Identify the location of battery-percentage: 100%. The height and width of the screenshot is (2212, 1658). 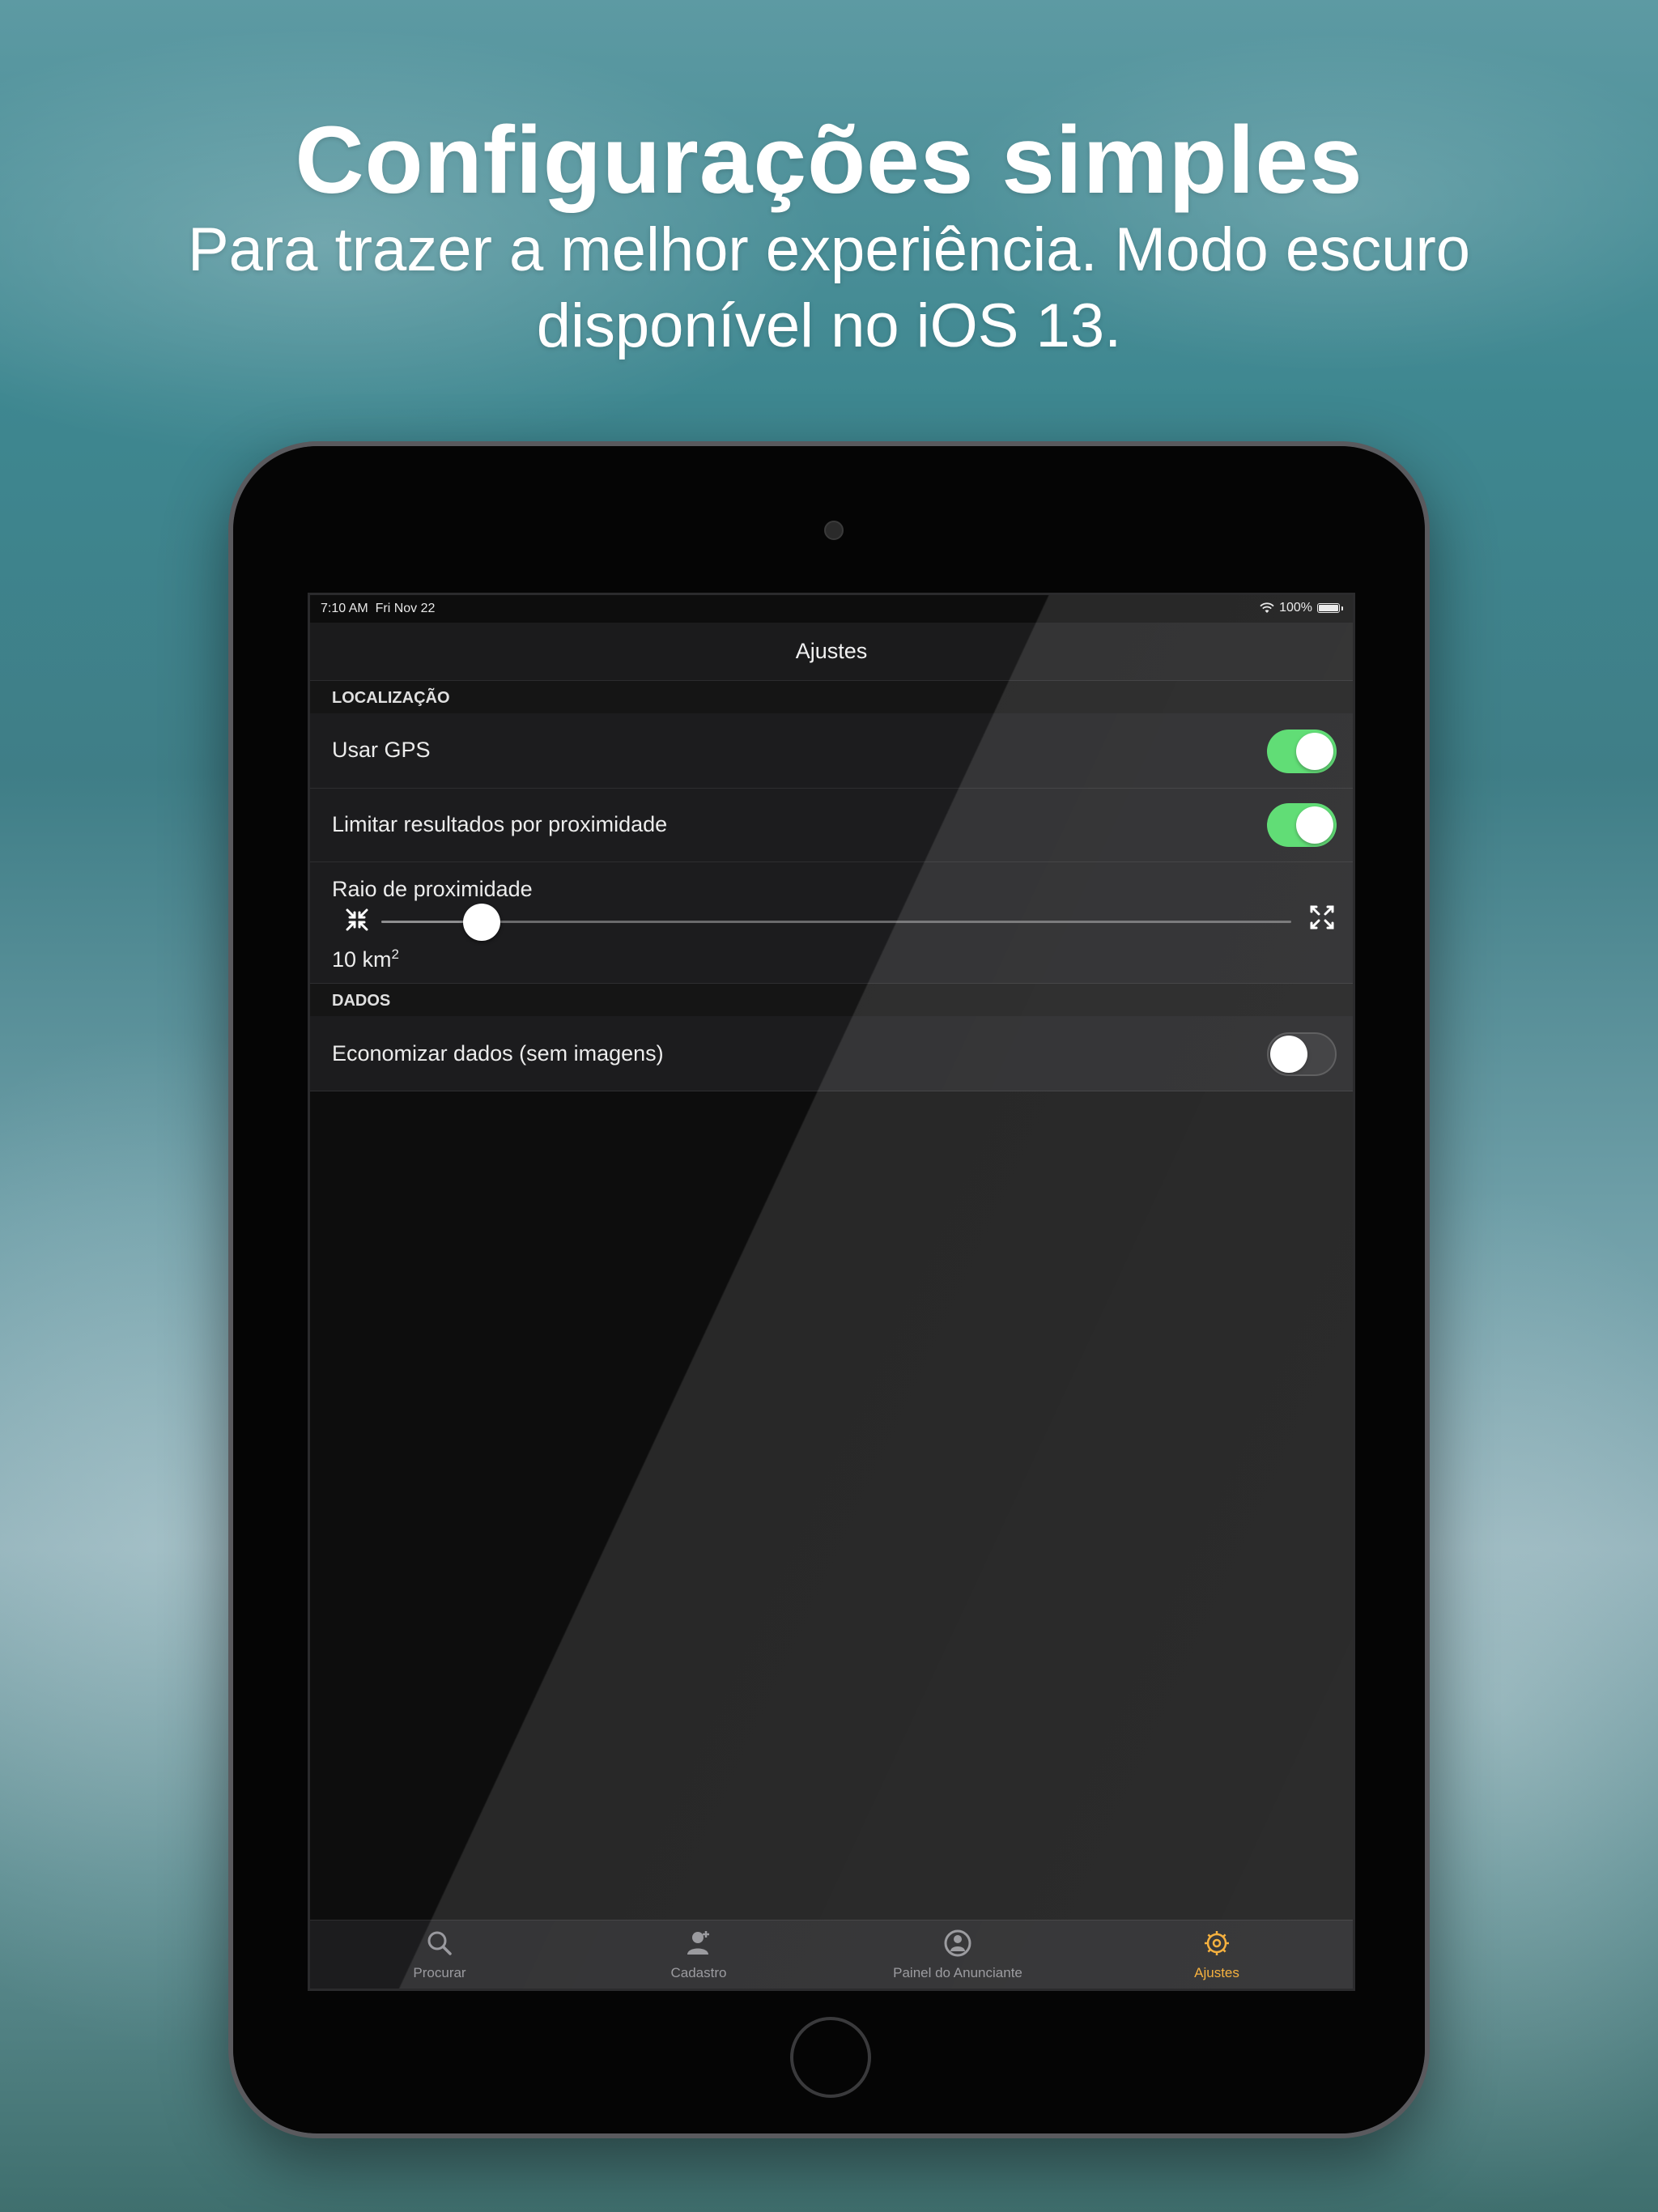
(1295, 608).